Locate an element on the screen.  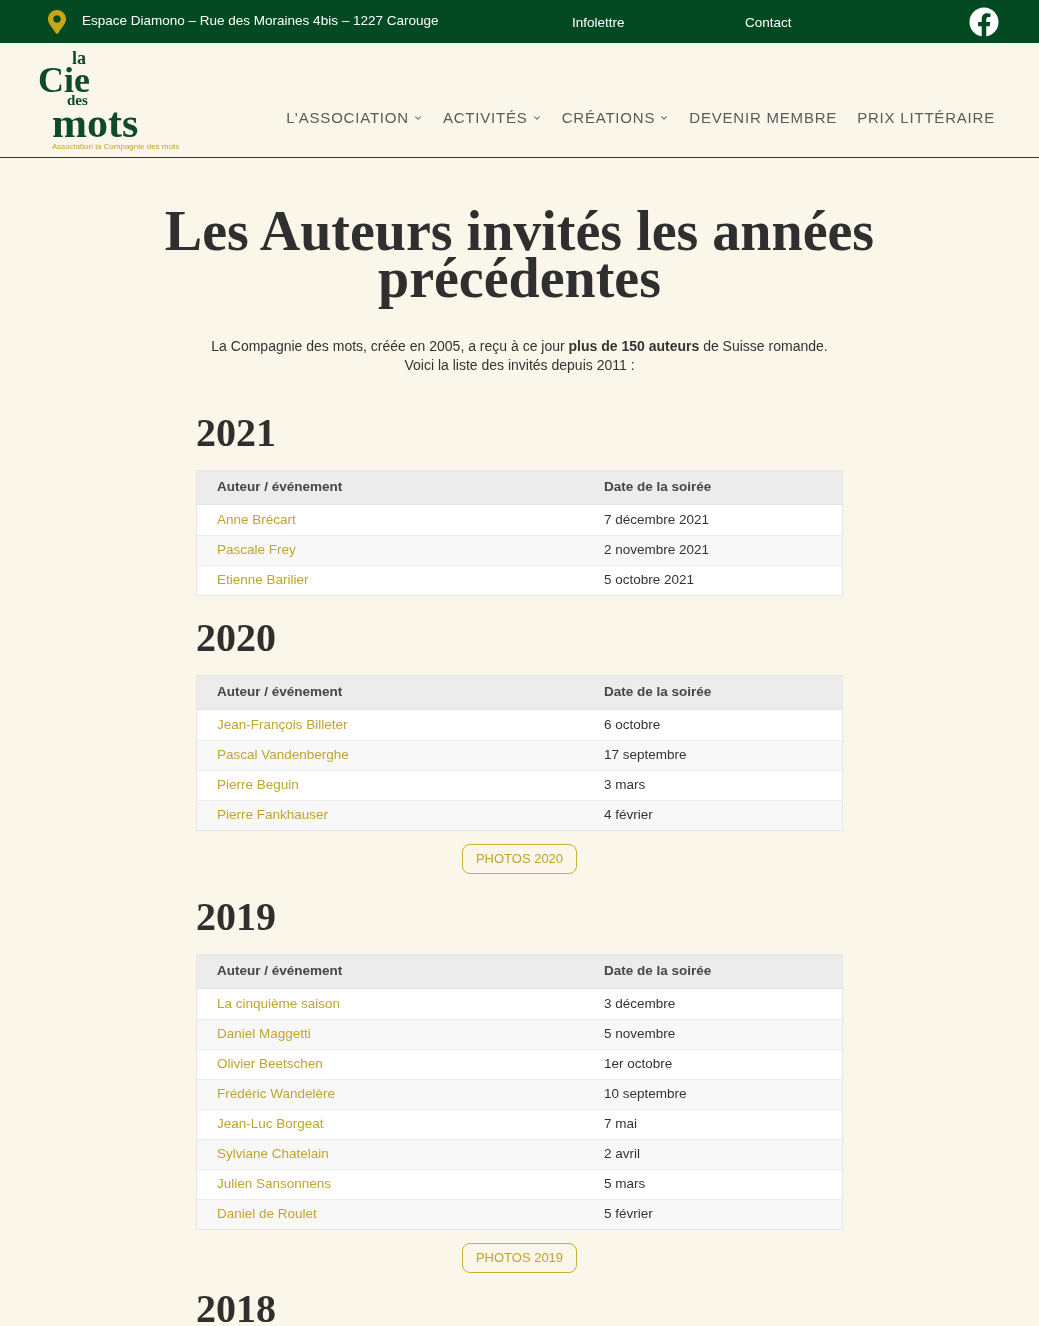
author-link: Daniel Maggetti is located at coordinates (264, 1034).